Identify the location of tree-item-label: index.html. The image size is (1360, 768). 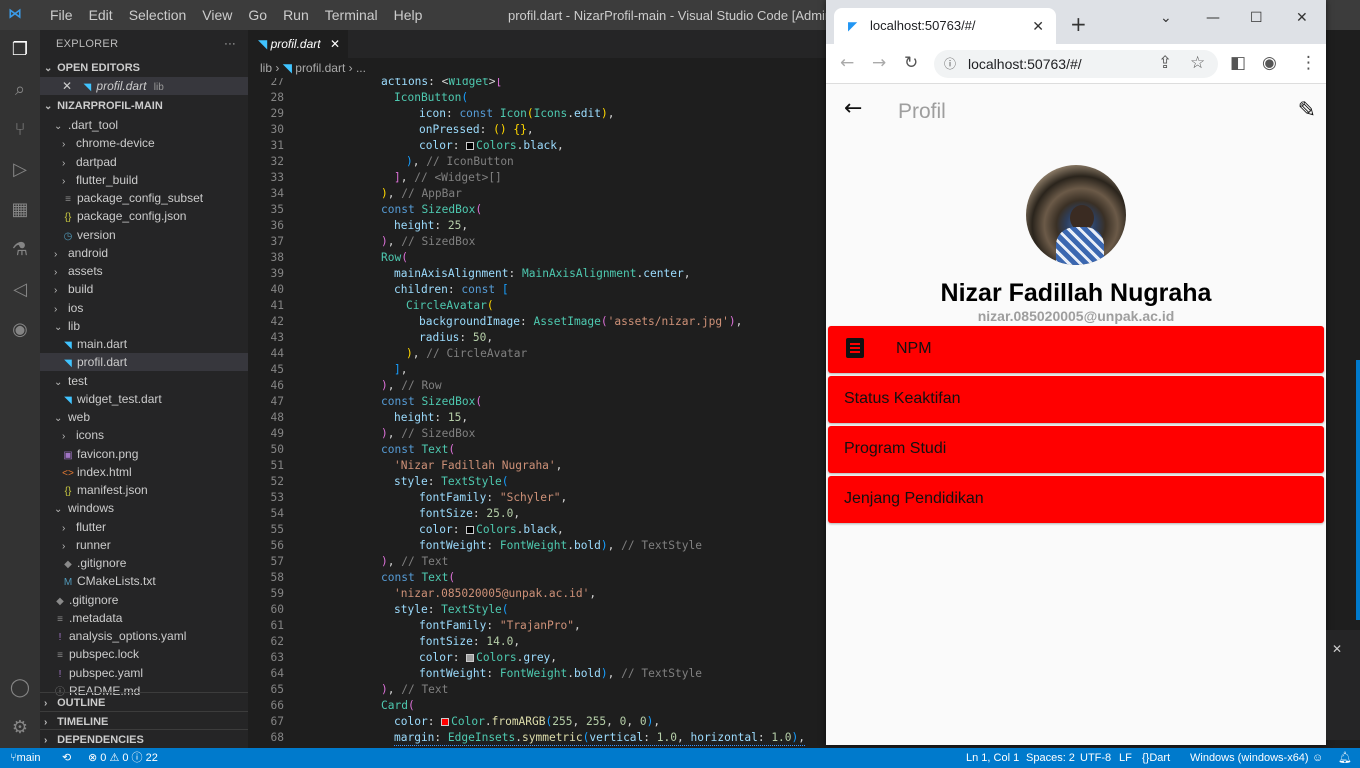
(104, 471).